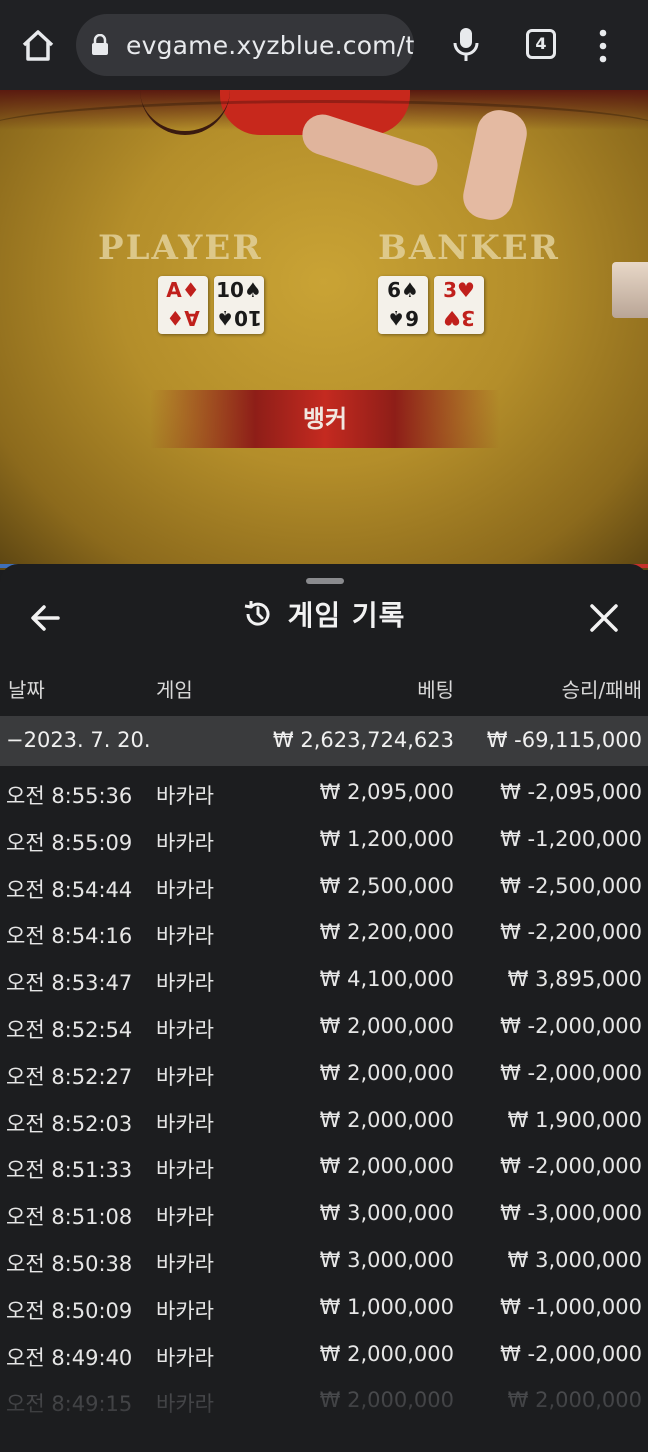 This screenshot has width=648, height=1452. Describe the element at coordinates (386, 932) in the screenshot. I see `row-bet: ₩ 2,200,000` at that location.